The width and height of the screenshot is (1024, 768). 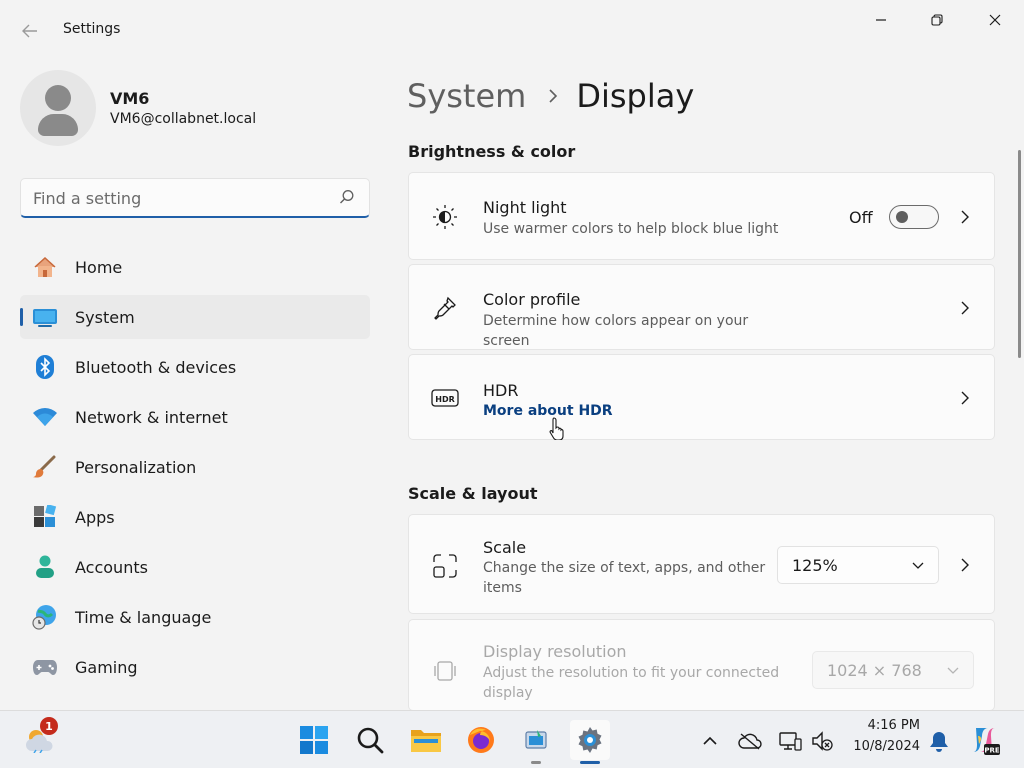 What do you see at coordinates (45, 617) in the screenshot?
I see `globe-clock-icon` at bounding box center [45, 617].